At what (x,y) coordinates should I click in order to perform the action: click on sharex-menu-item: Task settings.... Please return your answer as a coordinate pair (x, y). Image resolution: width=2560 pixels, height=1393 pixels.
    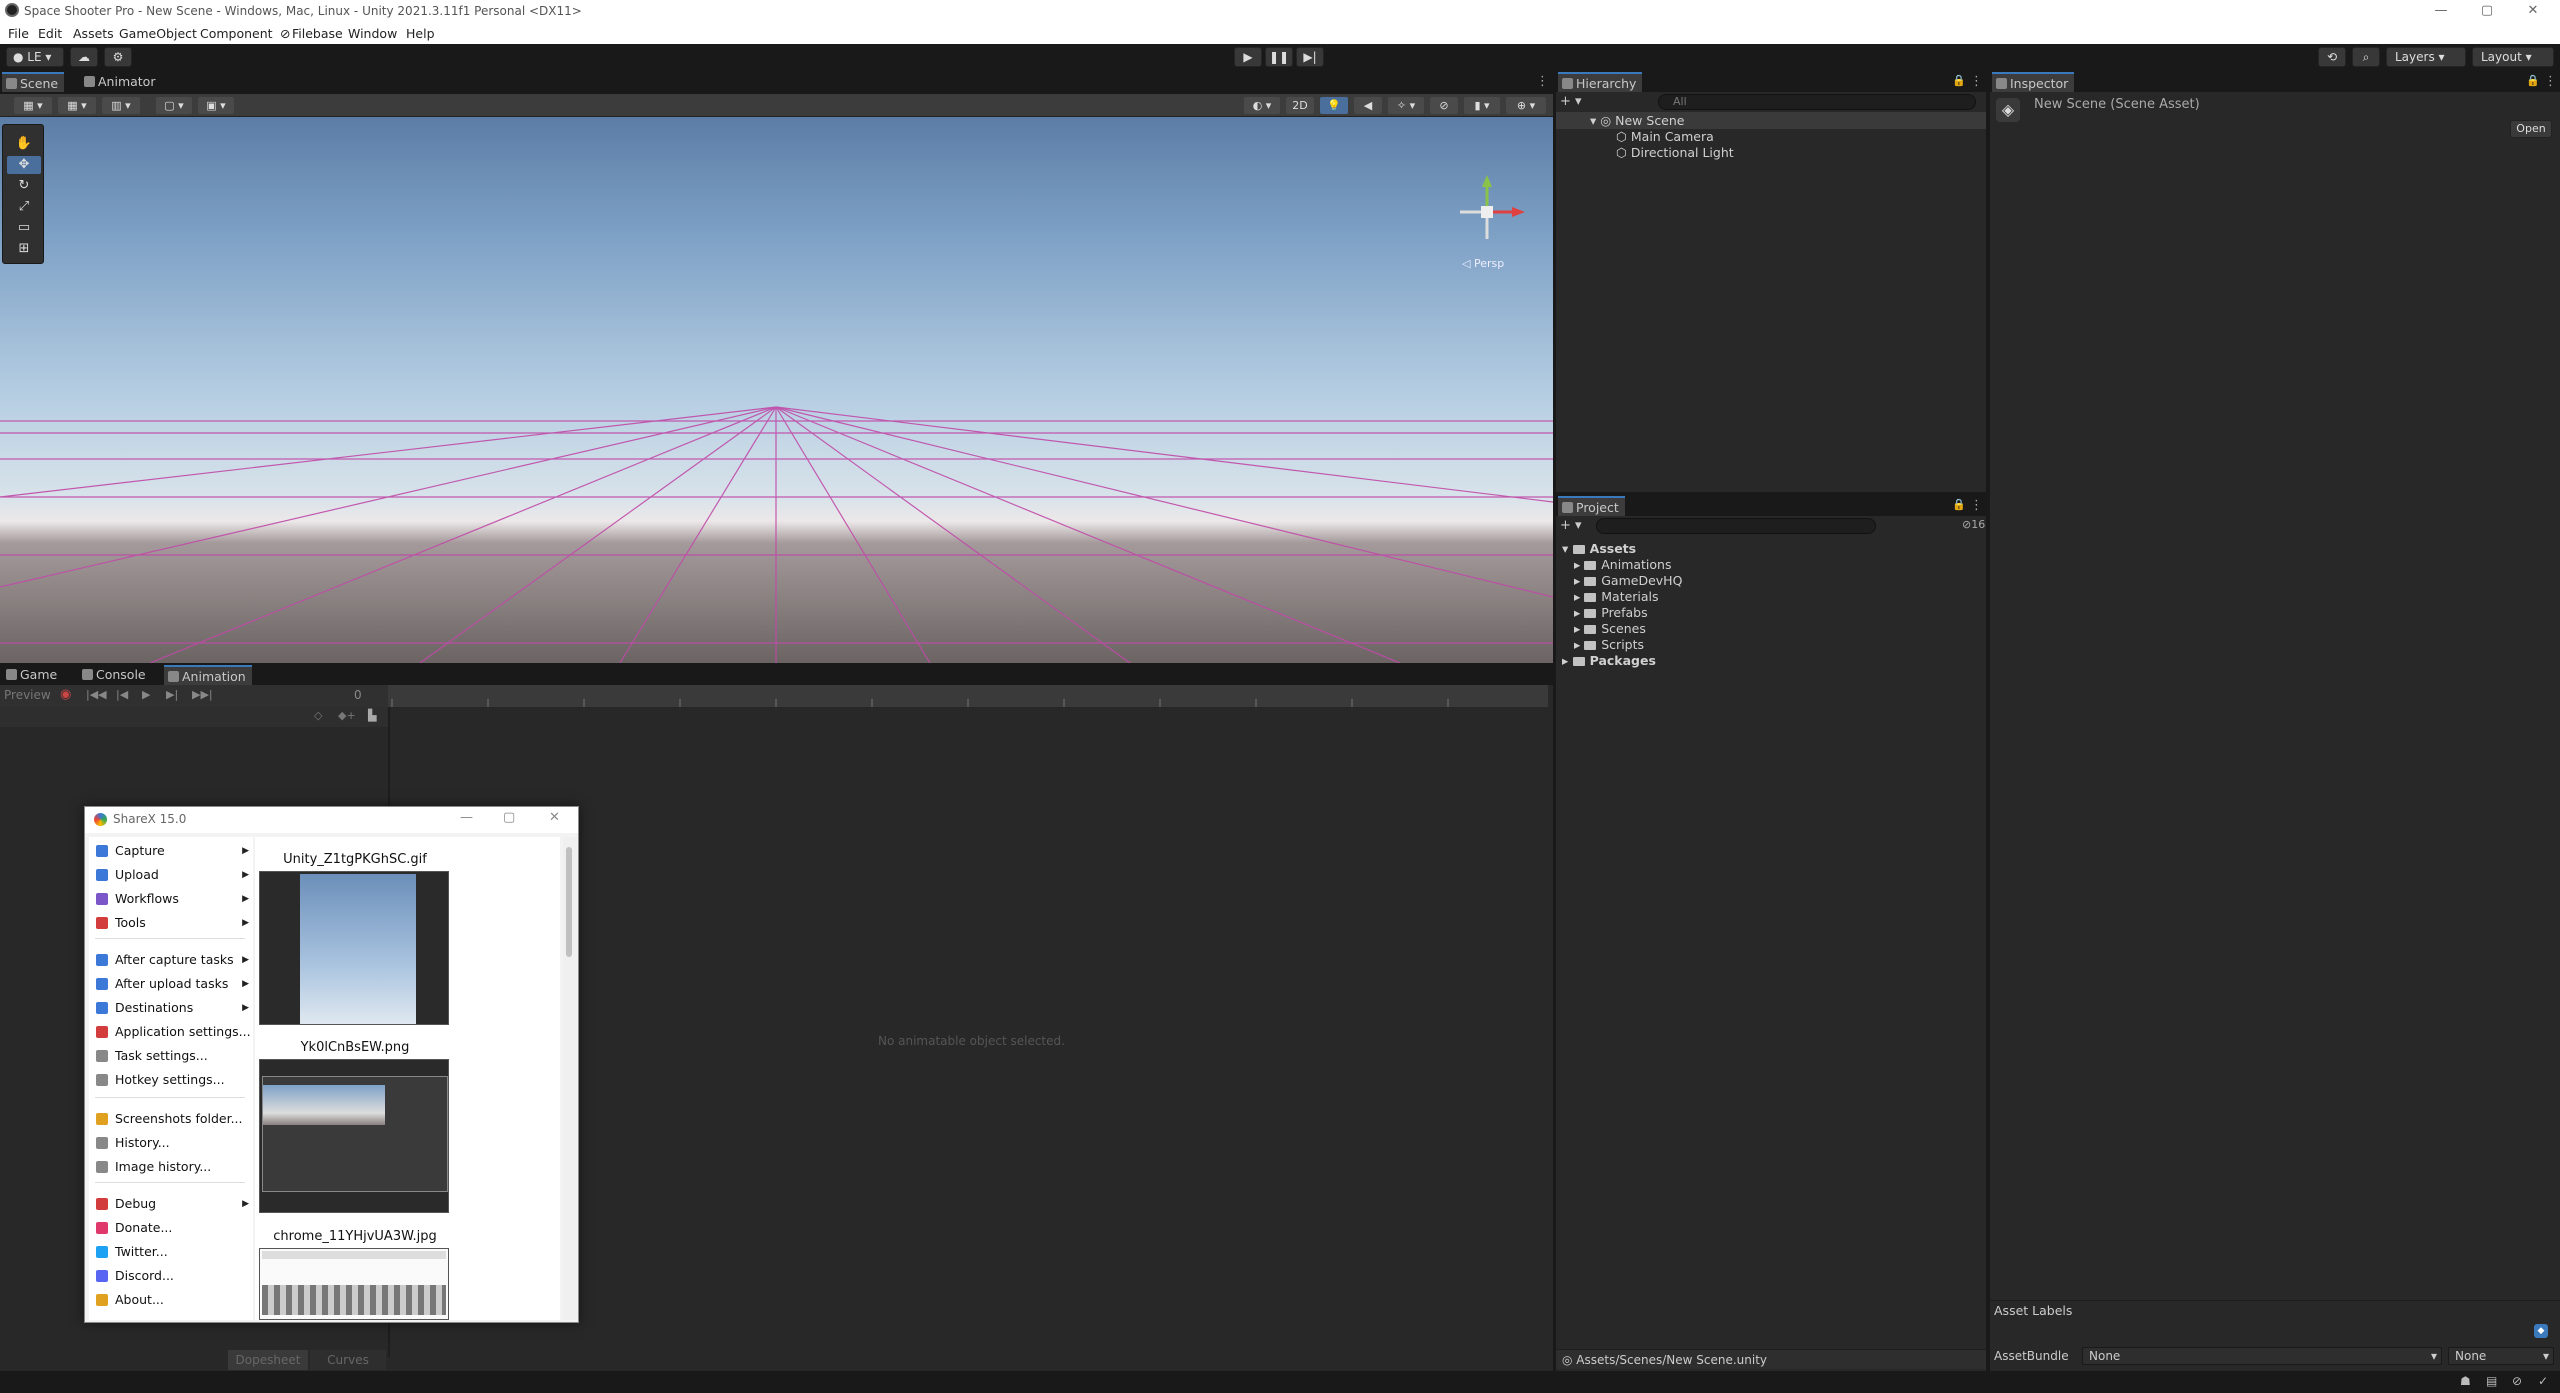
    Looking at the image, I should click on (171, 1056).